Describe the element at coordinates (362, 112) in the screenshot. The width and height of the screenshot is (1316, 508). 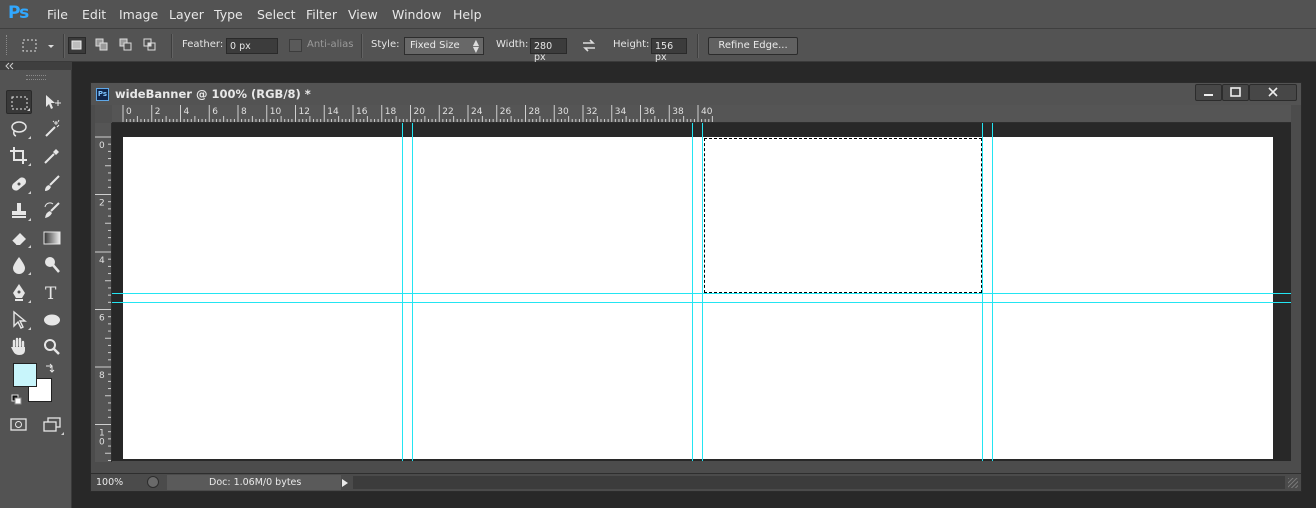
I see `ruler-label: 16` at that location.